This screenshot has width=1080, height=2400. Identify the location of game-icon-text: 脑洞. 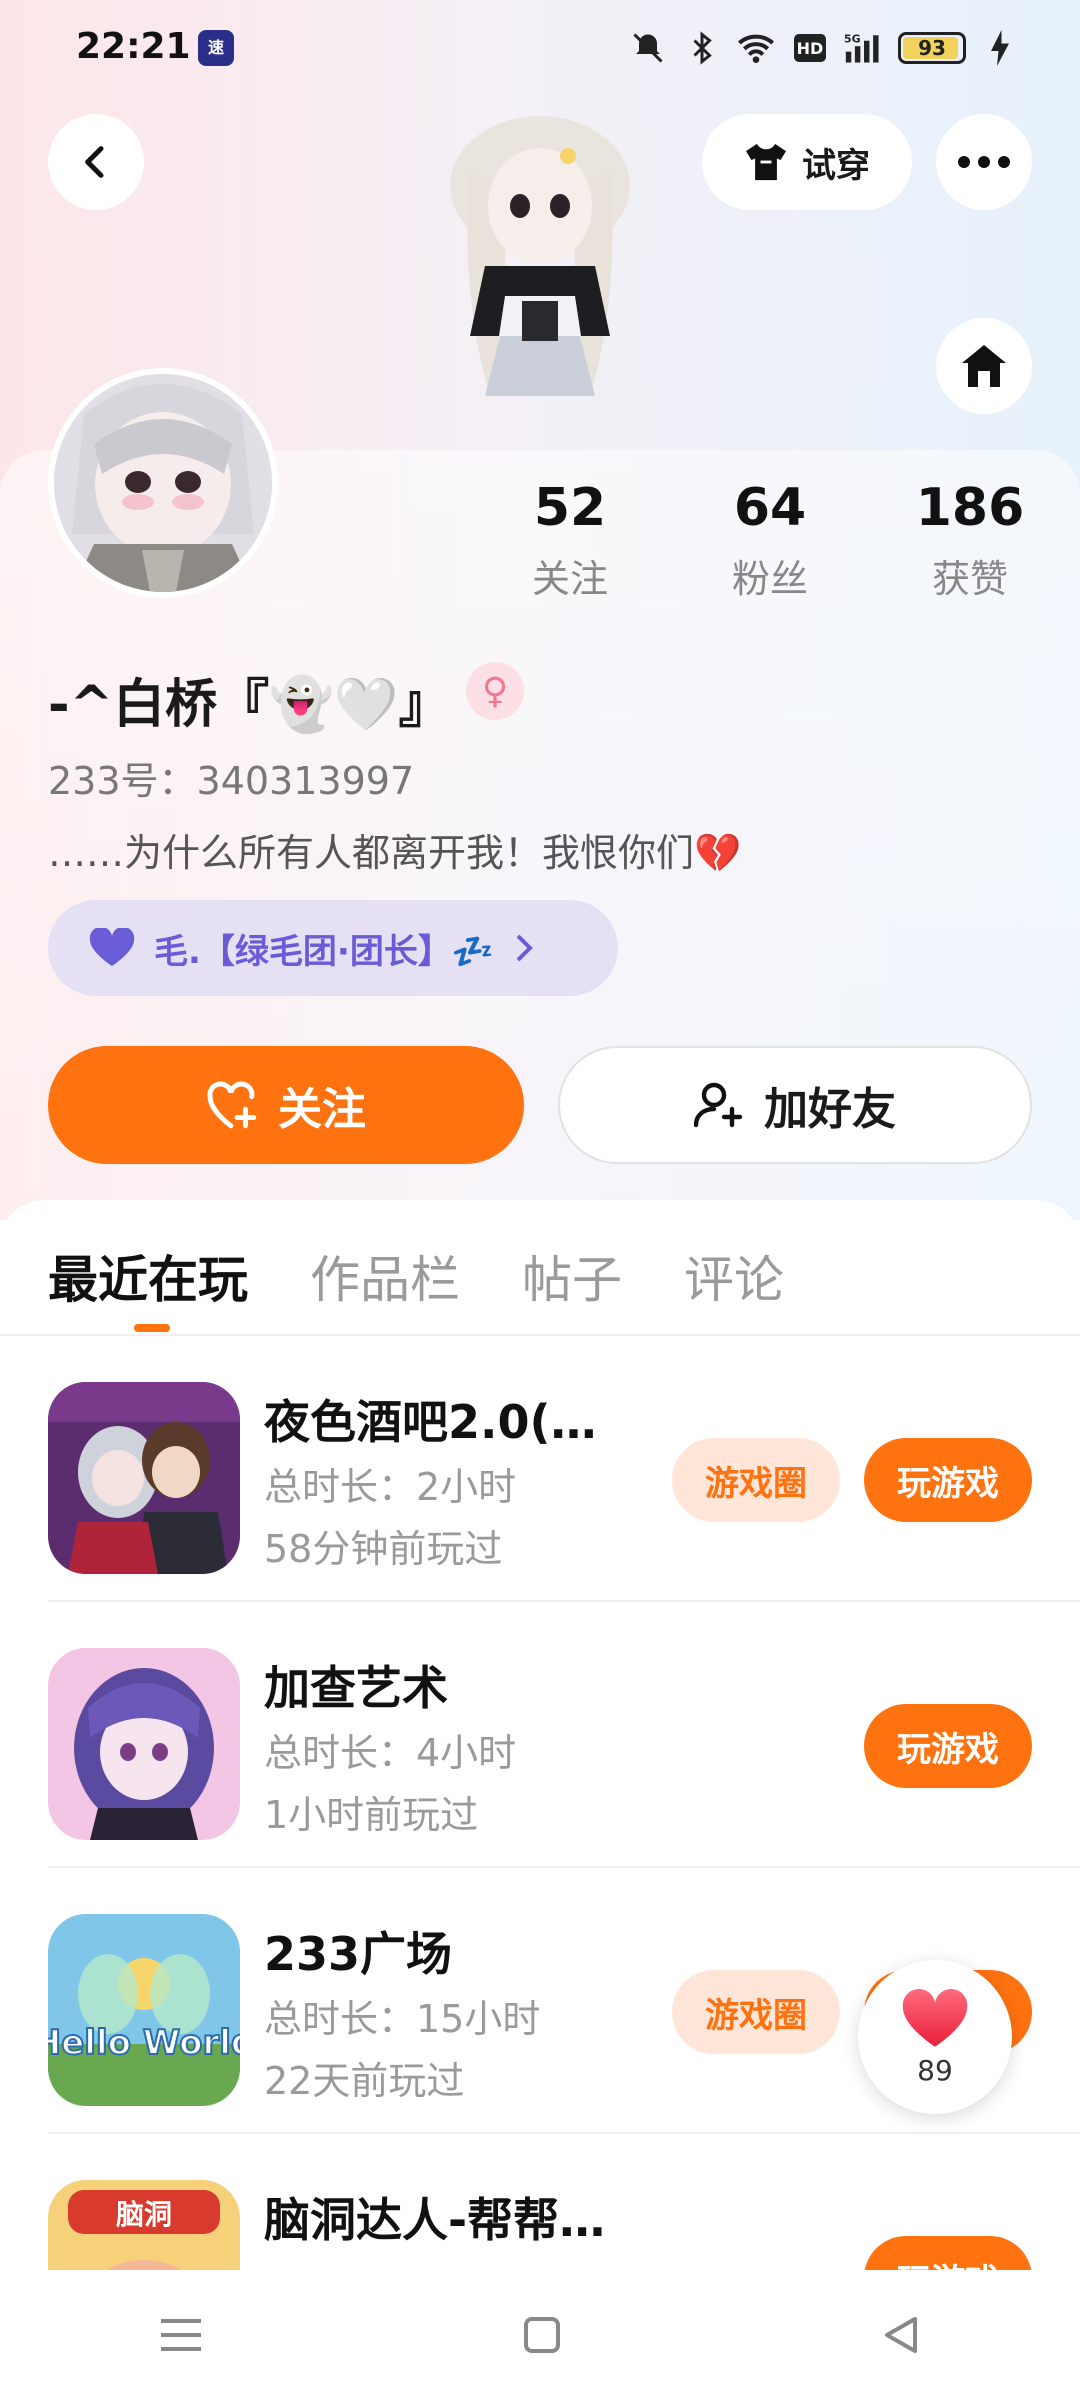
(144, 2214).